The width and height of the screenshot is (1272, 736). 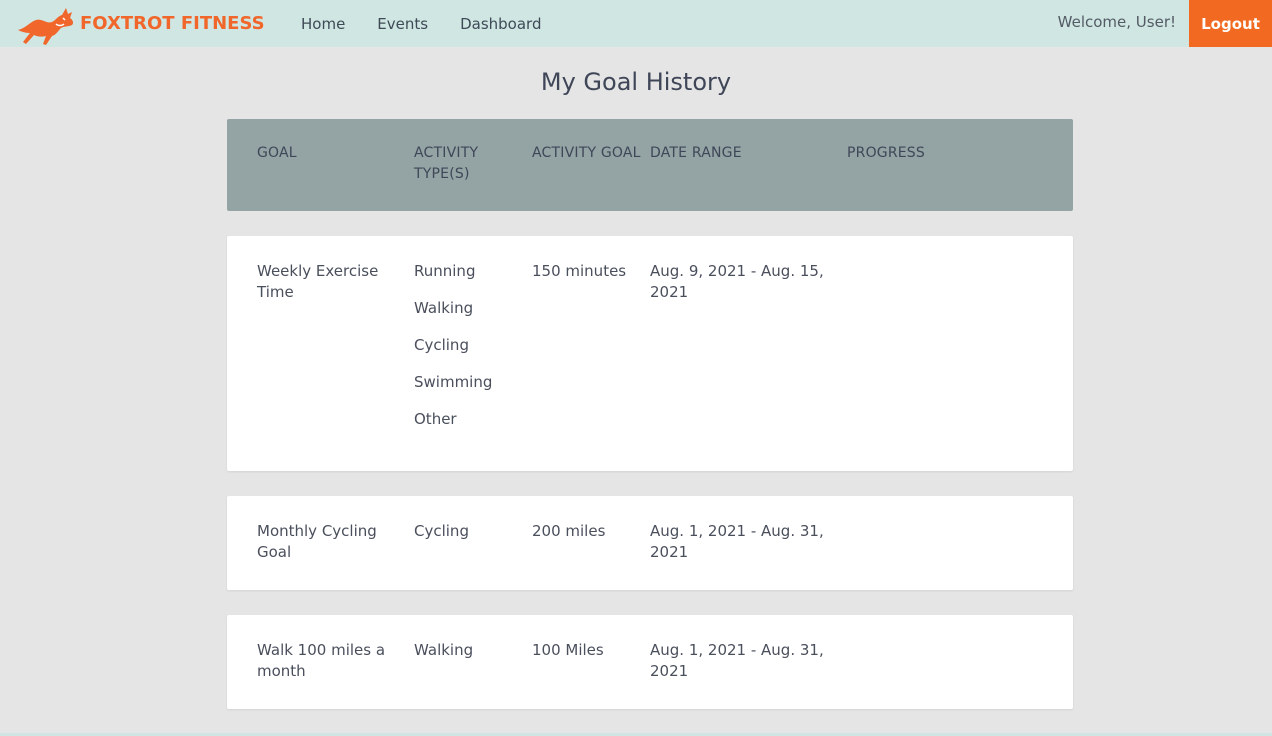 I want to click on page-title: My Goal History, so click(x=636, y=82).